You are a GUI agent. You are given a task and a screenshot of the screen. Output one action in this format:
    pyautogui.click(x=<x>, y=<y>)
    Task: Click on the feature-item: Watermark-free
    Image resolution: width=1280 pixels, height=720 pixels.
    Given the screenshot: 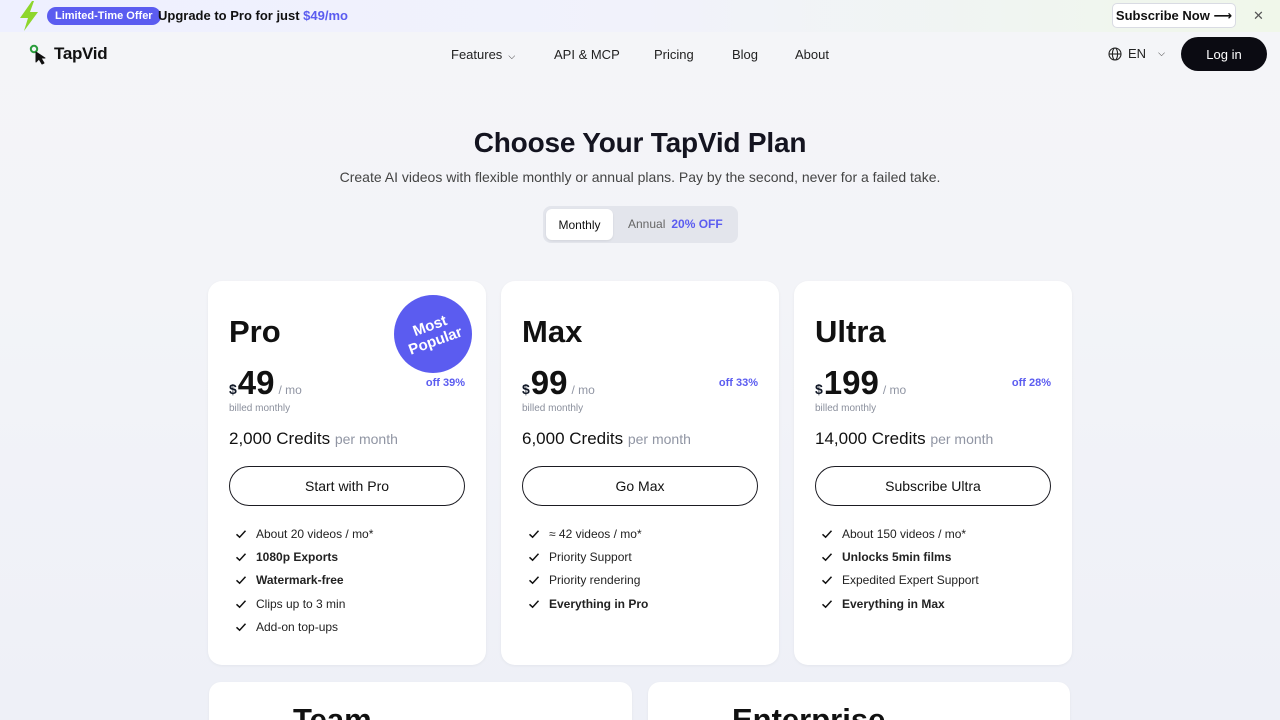 What is the action you would take?
    pyautogui.click(x=304, y=580)
    